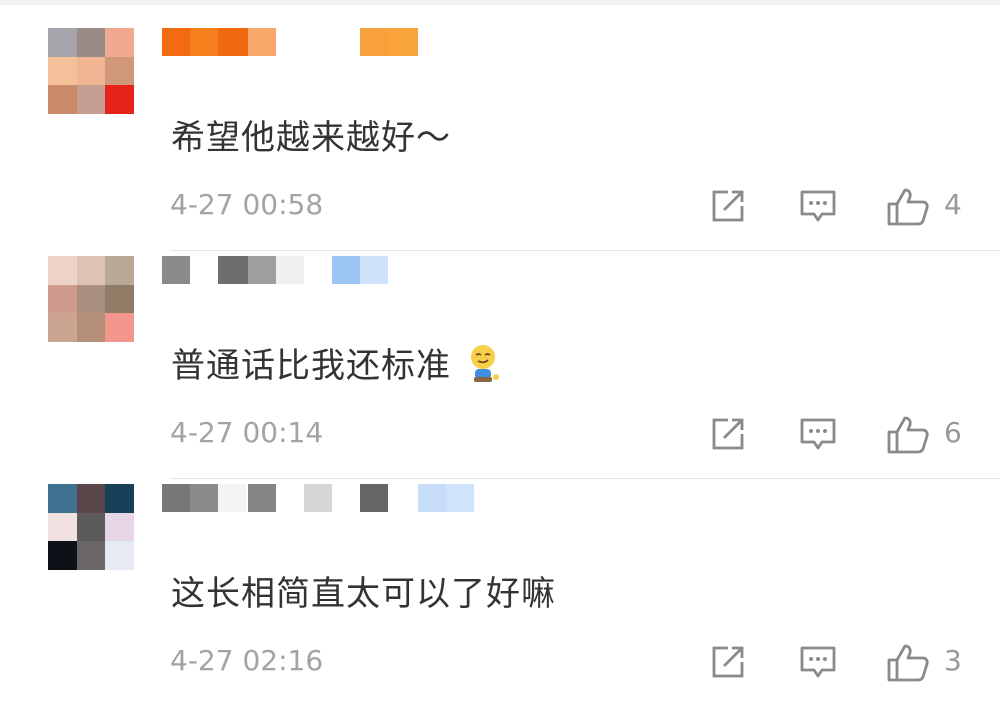 This screenshot has height=712, width=1000. I want to click on comment-text-content: 普通话比我还标准, so click(311, 366).